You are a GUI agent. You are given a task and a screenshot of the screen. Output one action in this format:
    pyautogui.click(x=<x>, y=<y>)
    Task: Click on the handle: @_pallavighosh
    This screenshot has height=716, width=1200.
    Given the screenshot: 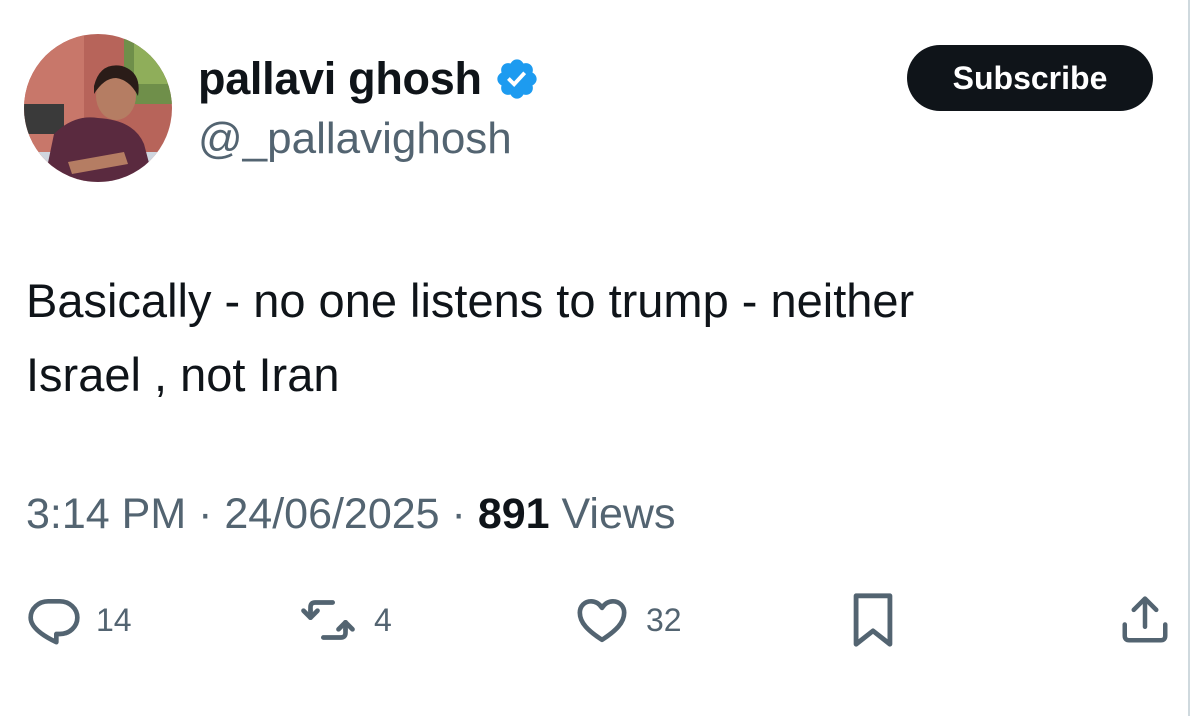 What is the action you would take?
    pyautogui.click(x=355, y=139)
    